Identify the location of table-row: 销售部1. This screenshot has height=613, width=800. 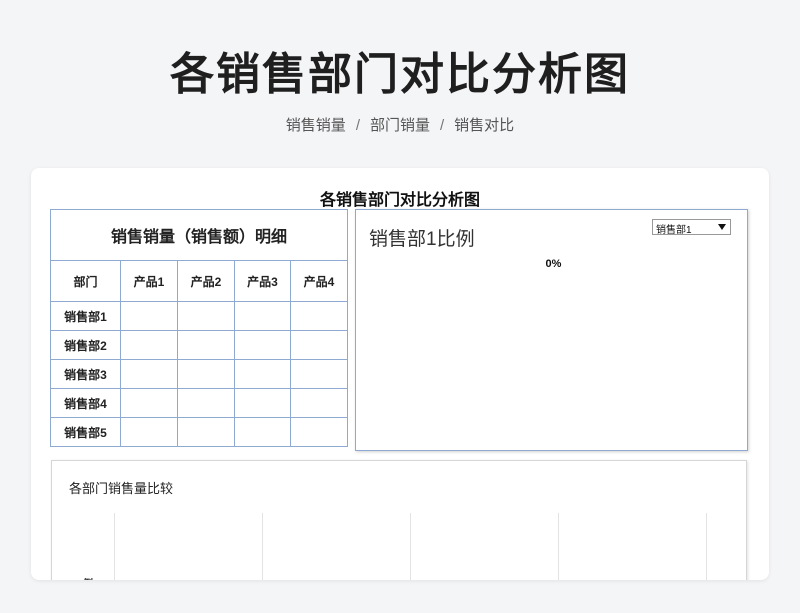
(199, 316).